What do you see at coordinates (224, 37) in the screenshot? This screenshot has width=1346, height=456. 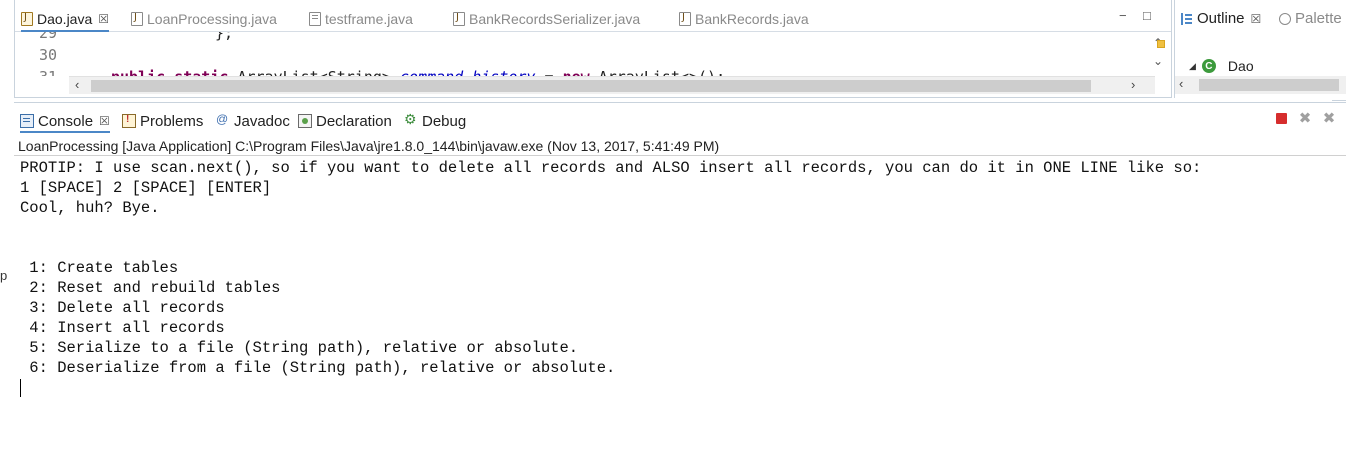 I see `code-line-29: };` at bounding box center [224, 37].